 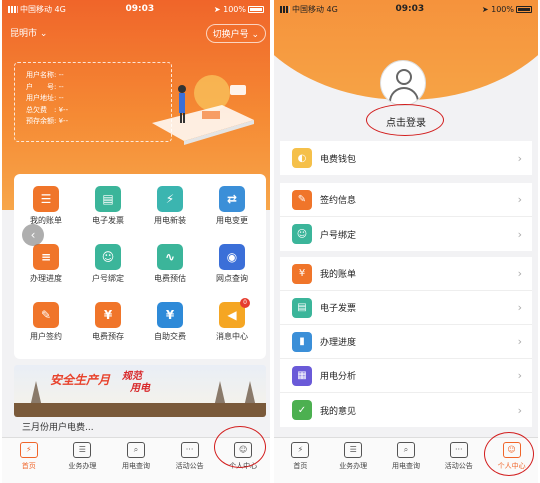 I want to click on city-label: 昆明市, so click(x=24, y=34).